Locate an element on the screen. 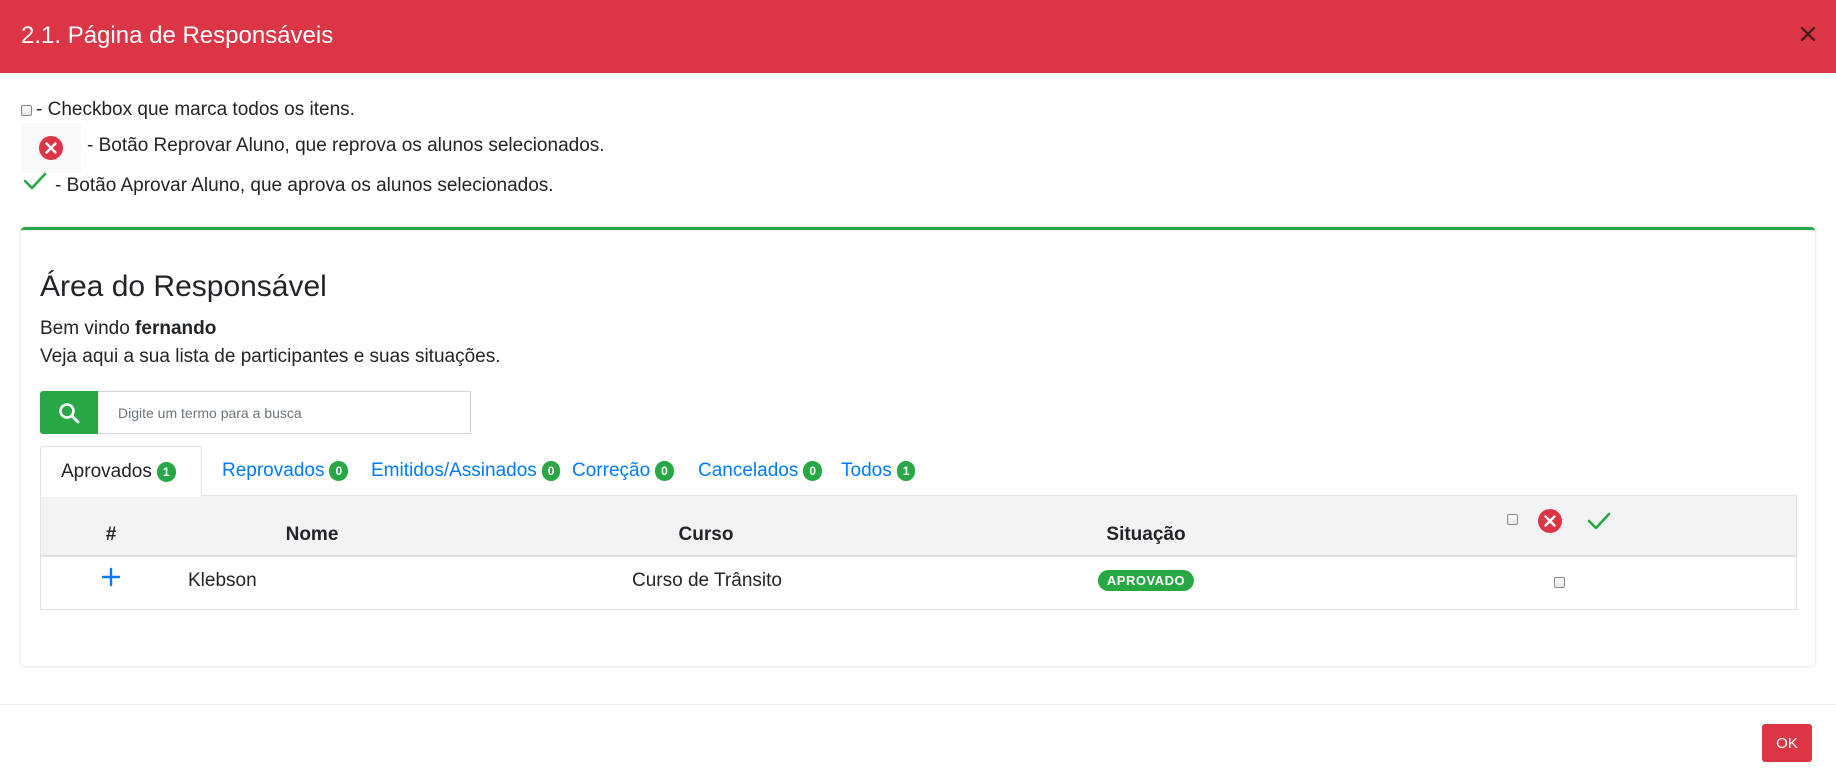 The height and width of the screenshot is (780, 1836). legend-checkbox is located at coordinates (26, 110).